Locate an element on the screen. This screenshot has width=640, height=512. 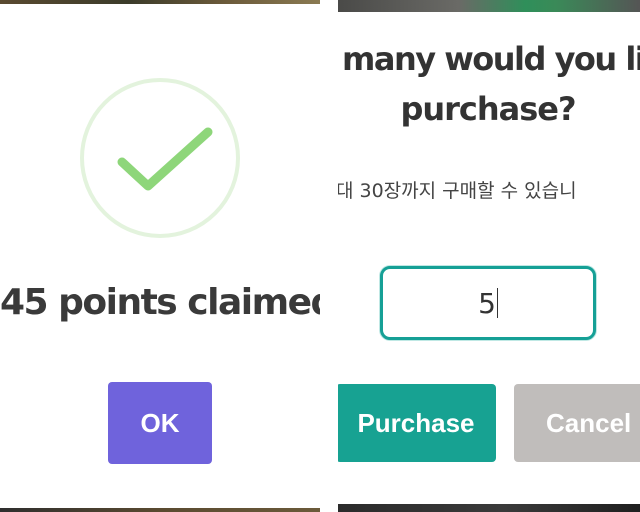
purchase-question-line1: many would you li is located at coordinates (491, 59).